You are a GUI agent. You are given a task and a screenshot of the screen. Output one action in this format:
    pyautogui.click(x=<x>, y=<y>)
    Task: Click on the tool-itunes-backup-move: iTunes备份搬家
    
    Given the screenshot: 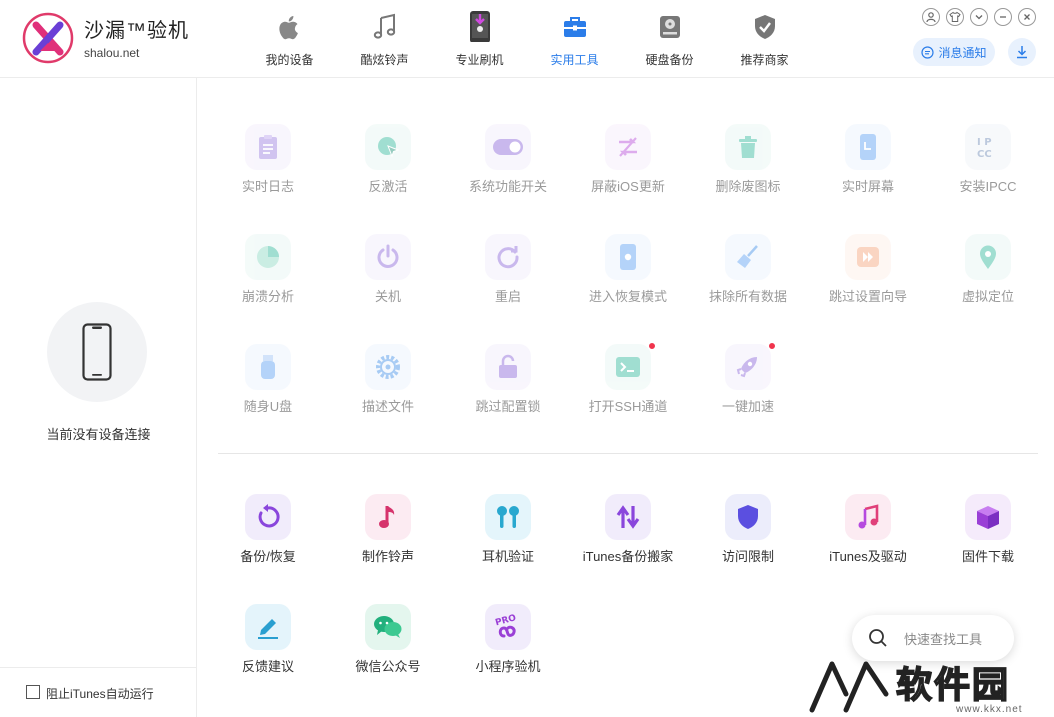 What is the action you would take?
    pyautogui.click(x=628, y=534)
    